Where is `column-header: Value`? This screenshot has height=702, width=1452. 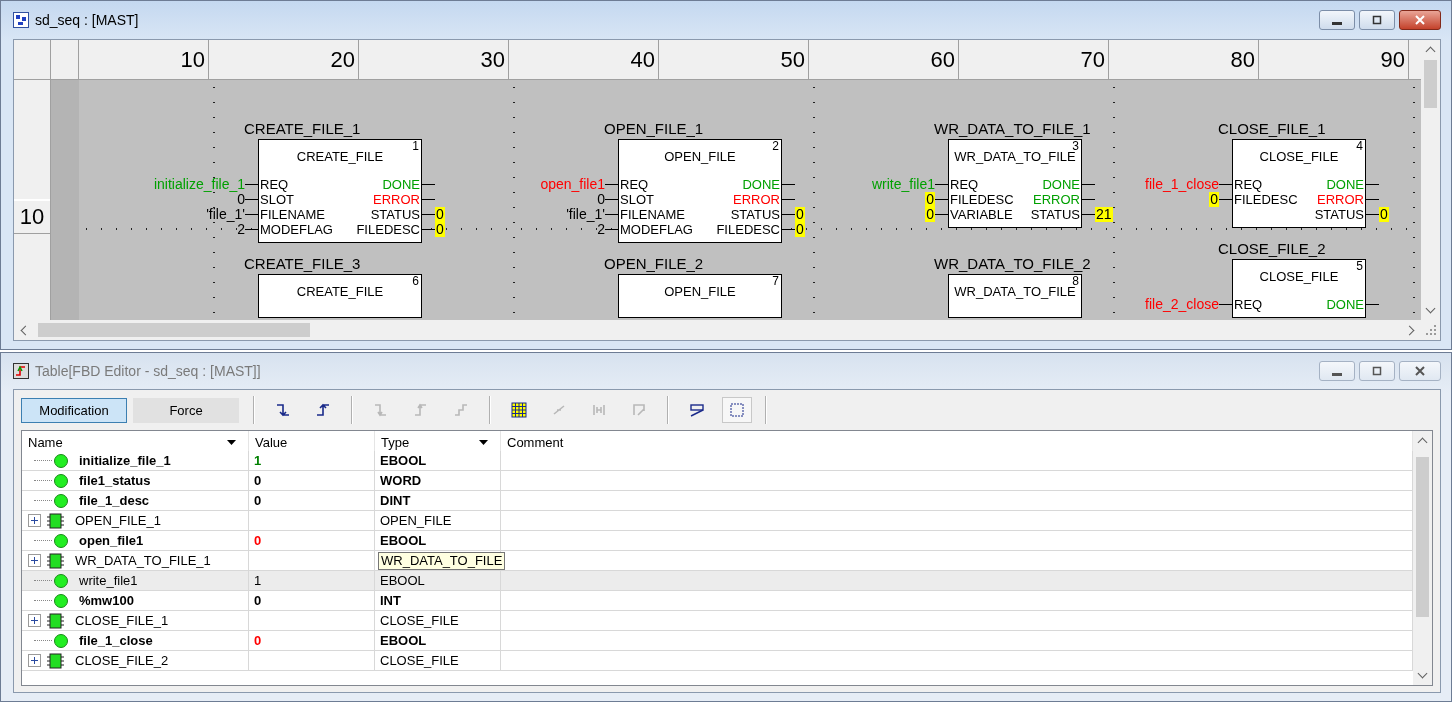
column-header: Value is located at coordinates (312, 442).